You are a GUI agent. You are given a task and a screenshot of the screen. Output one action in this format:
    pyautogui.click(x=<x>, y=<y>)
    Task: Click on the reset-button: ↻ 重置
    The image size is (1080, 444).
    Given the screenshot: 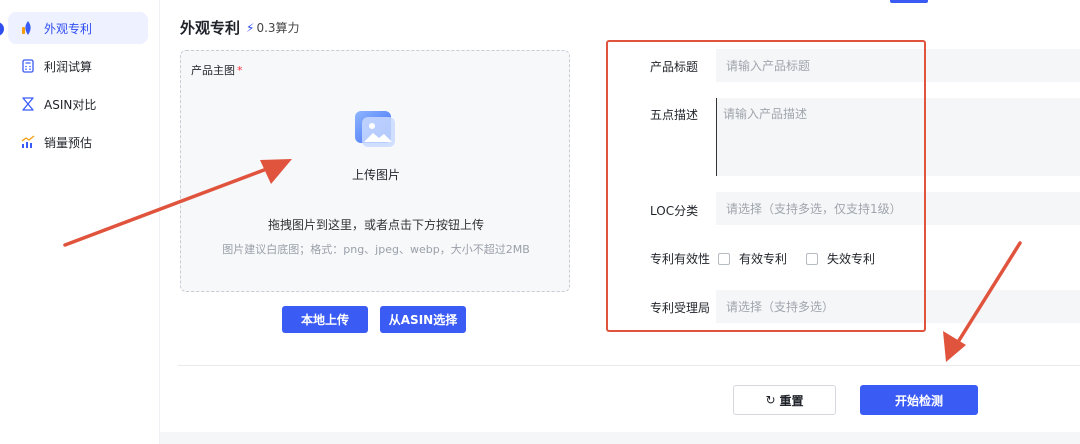 What is the action you would take?
    pyautogui.click(x=784, y=400)
    